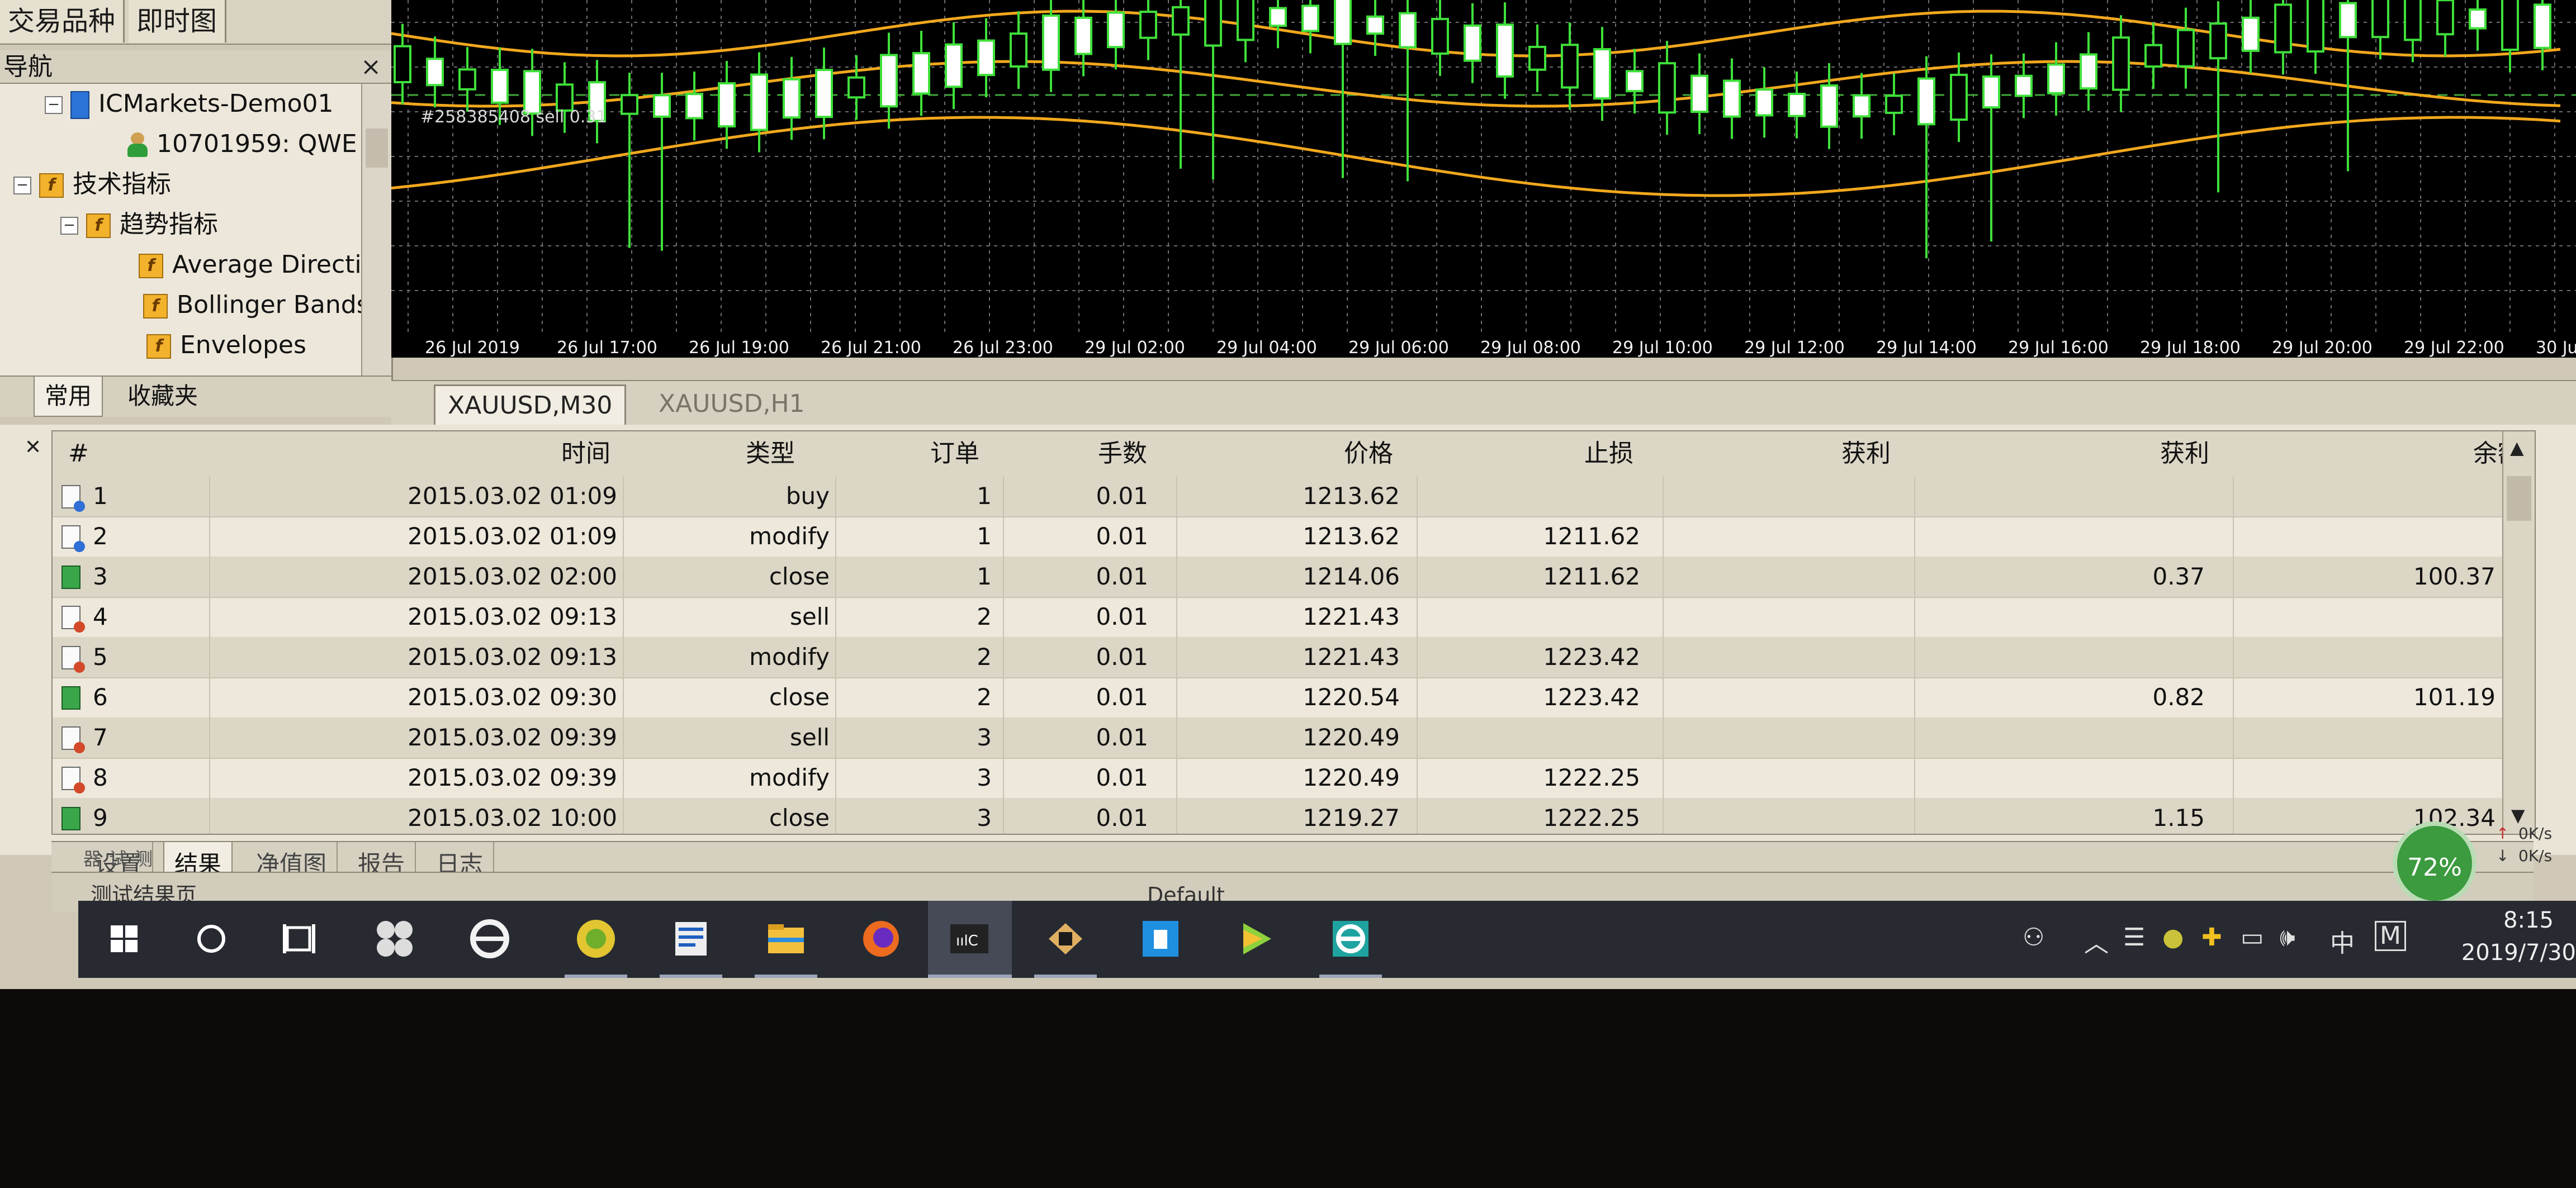  I want to click on column-divider, so click(1664, 655).